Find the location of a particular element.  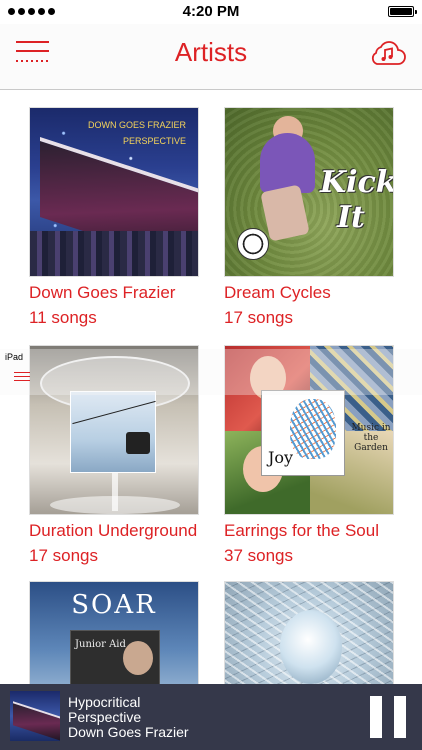

track-title-line1: Hypocritical is located at coordinates (104, 702).